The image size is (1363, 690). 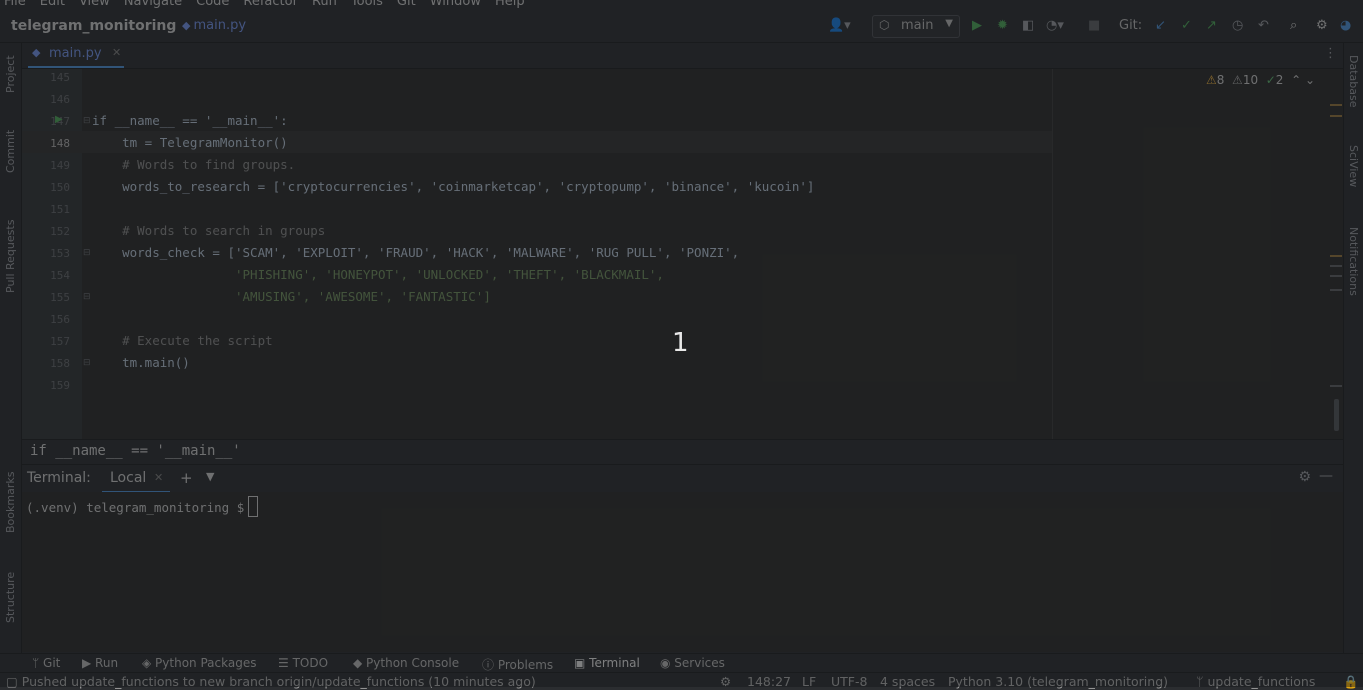 What do you see at coordinates (76, 55) in the screenshot?
I see `editor-tab-main-py: ◆ main.py ✕` at bounding box center [76, 55].